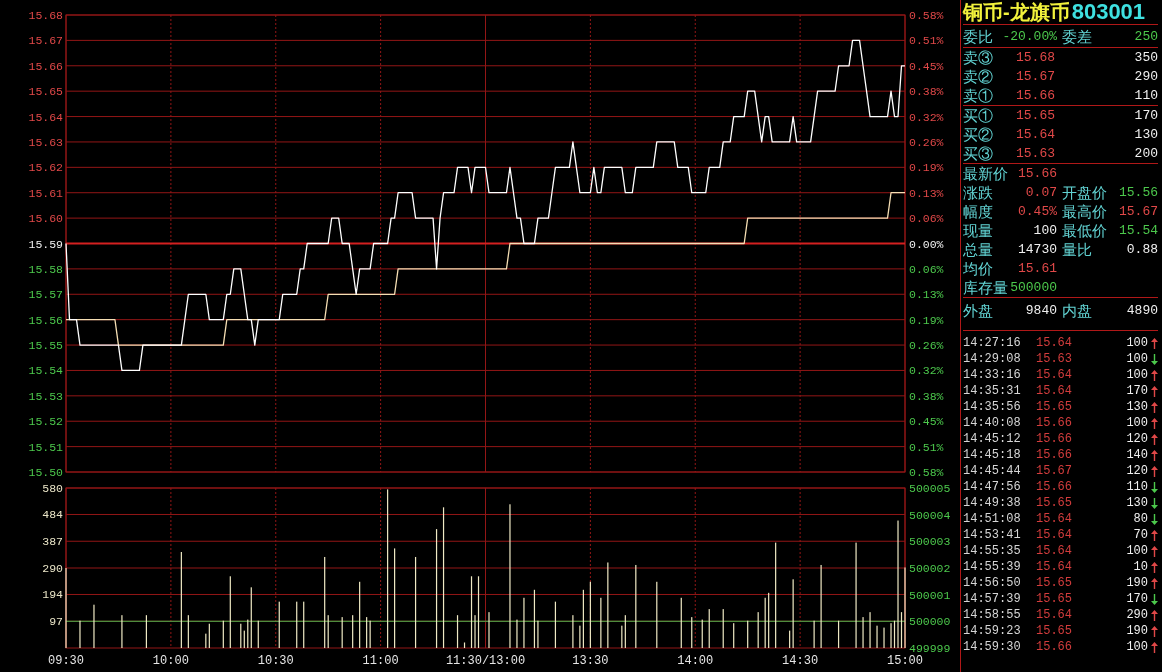 The image size is (1162, 672). What do you see at coordinates (926, 269) in the screenshot?
I see `percent-axis-label: 0.06%` at bounding box center [926, 269].